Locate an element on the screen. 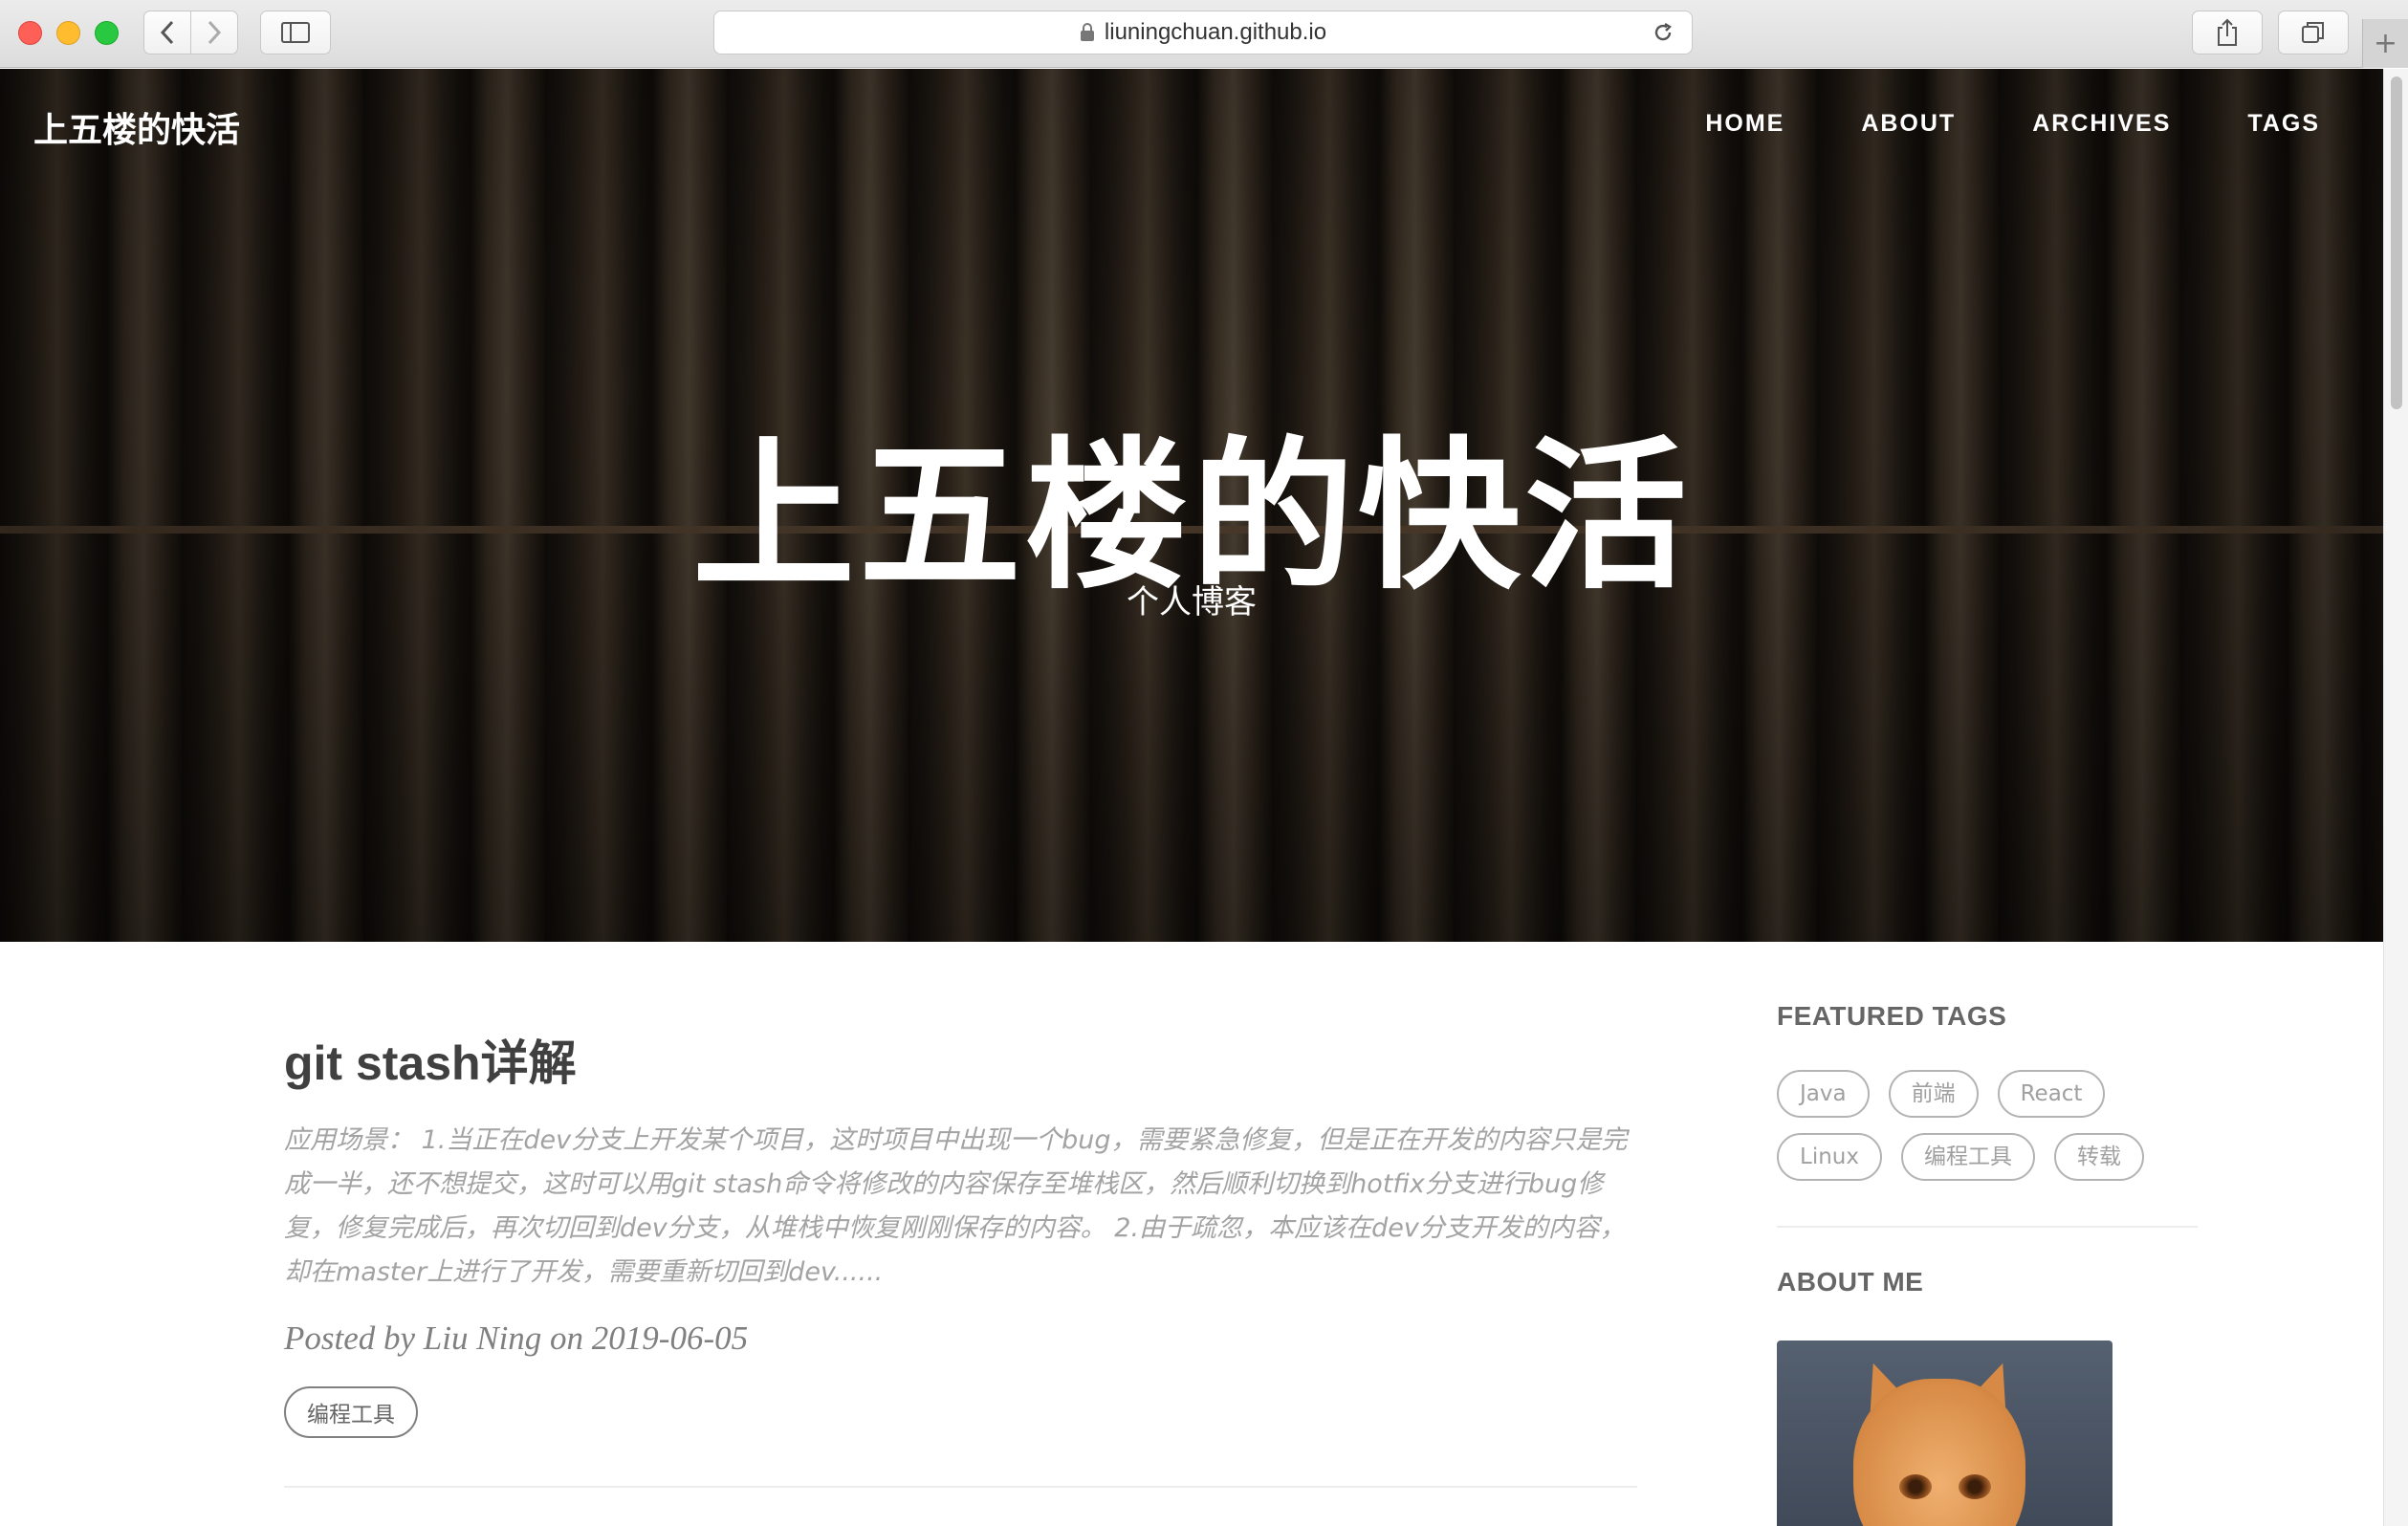 This screenshot has height=1526, width=2408. cat-head is located at coordinates (1939, 1452).